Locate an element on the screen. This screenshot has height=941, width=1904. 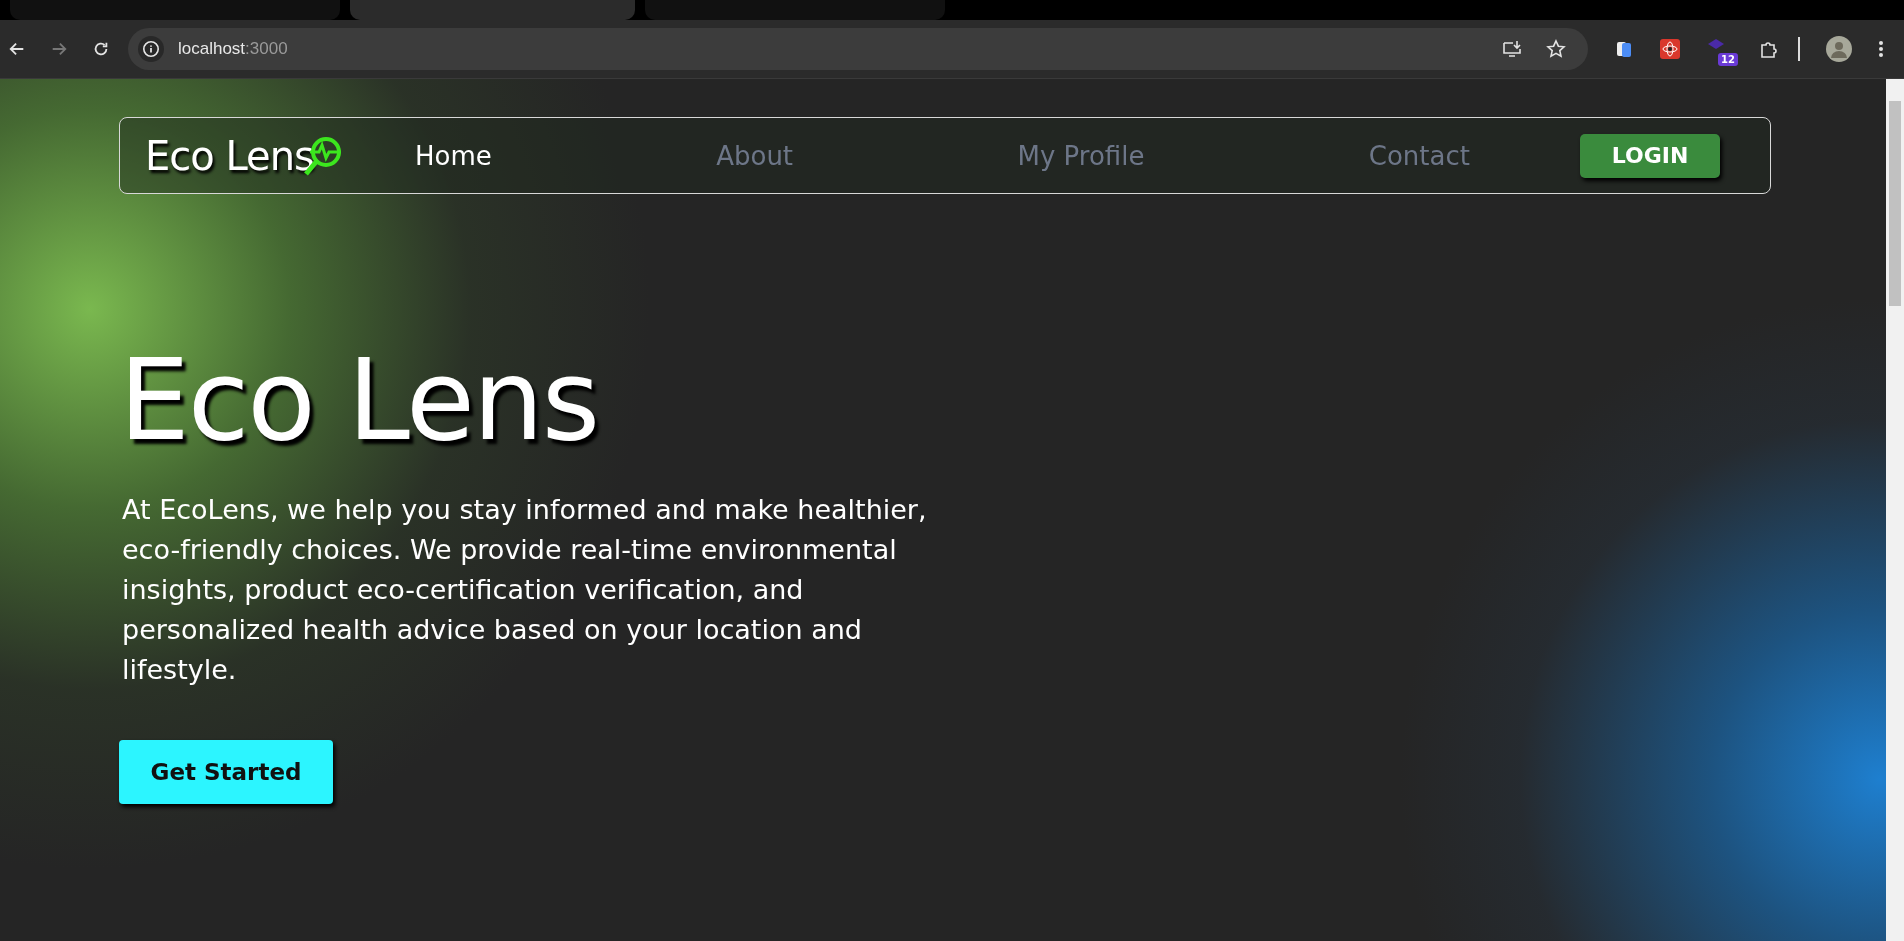
info-icon is located at coordinates (151, 49).